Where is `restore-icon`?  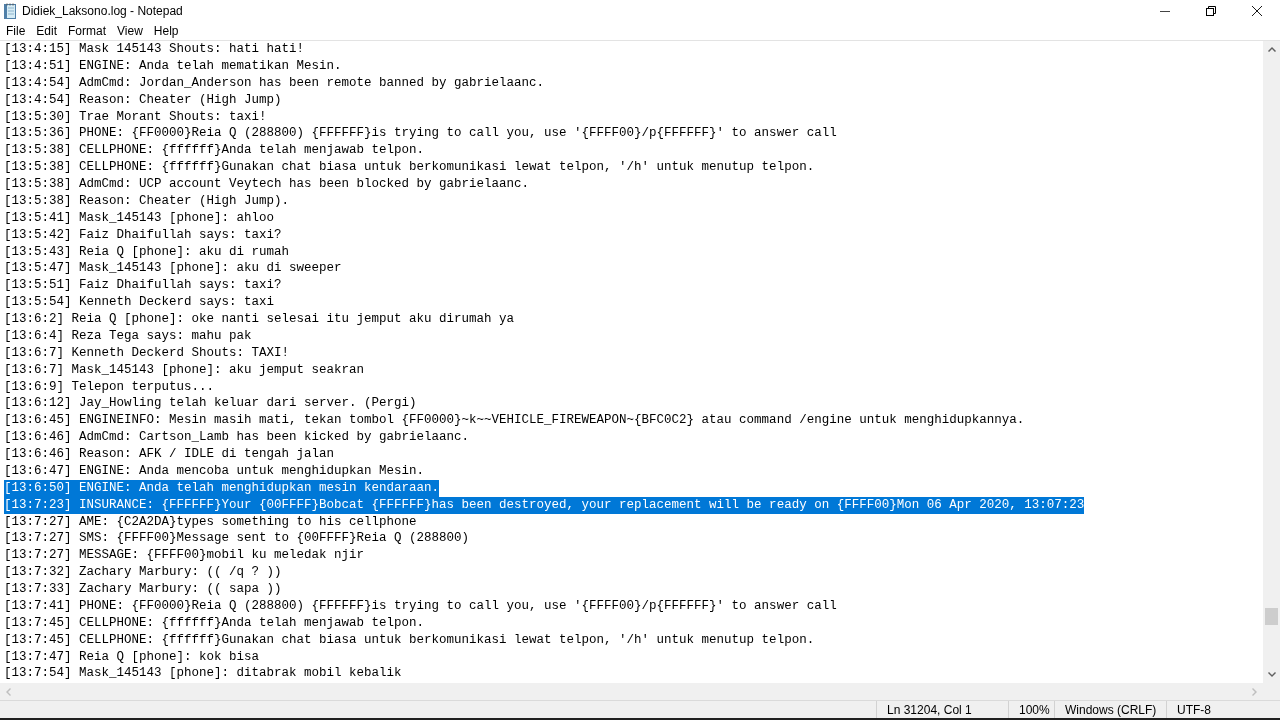 restore-icon is located at coordinates (1211, 11).